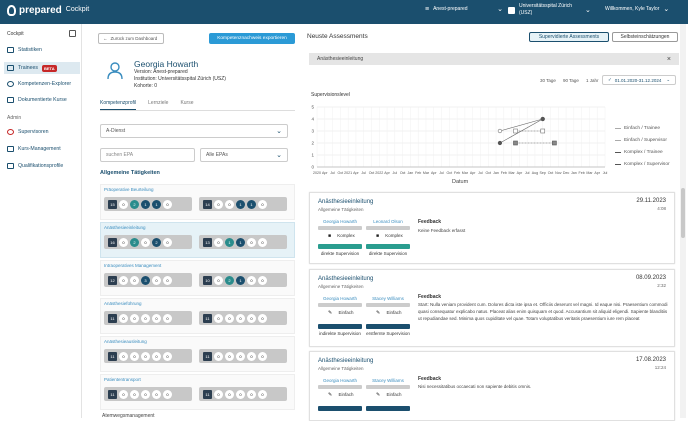  Describe the element at coordinates (642, 164) in the screenshot. I see `legend-komplex-supervisor: Komplex / Supervisor` at that location.